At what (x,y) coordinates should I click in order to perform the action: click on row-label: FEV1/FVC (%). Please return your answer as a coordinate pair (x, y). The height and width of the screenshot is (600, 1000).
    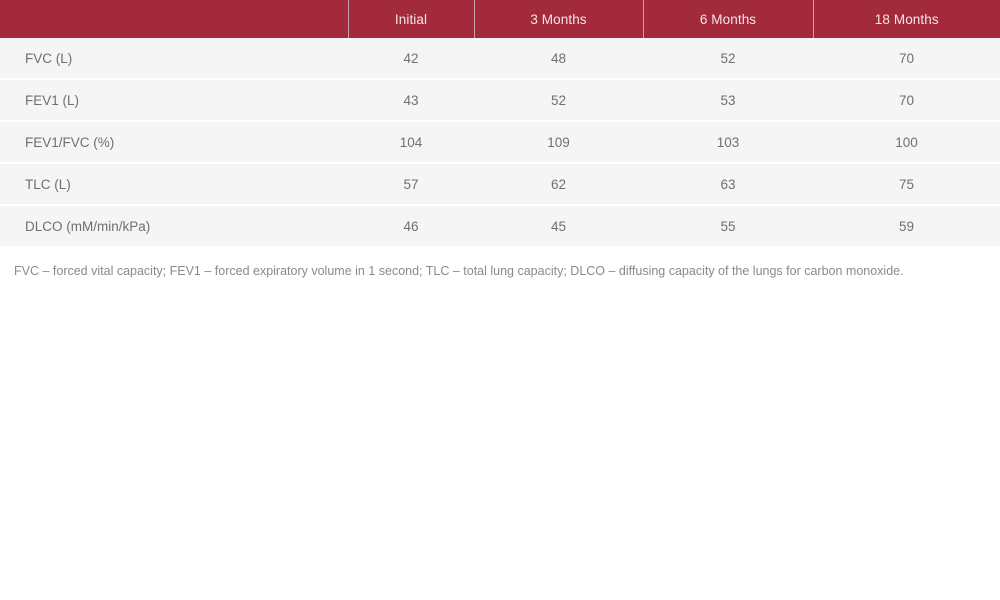
    Looking at the image, I should click on (174, 142).